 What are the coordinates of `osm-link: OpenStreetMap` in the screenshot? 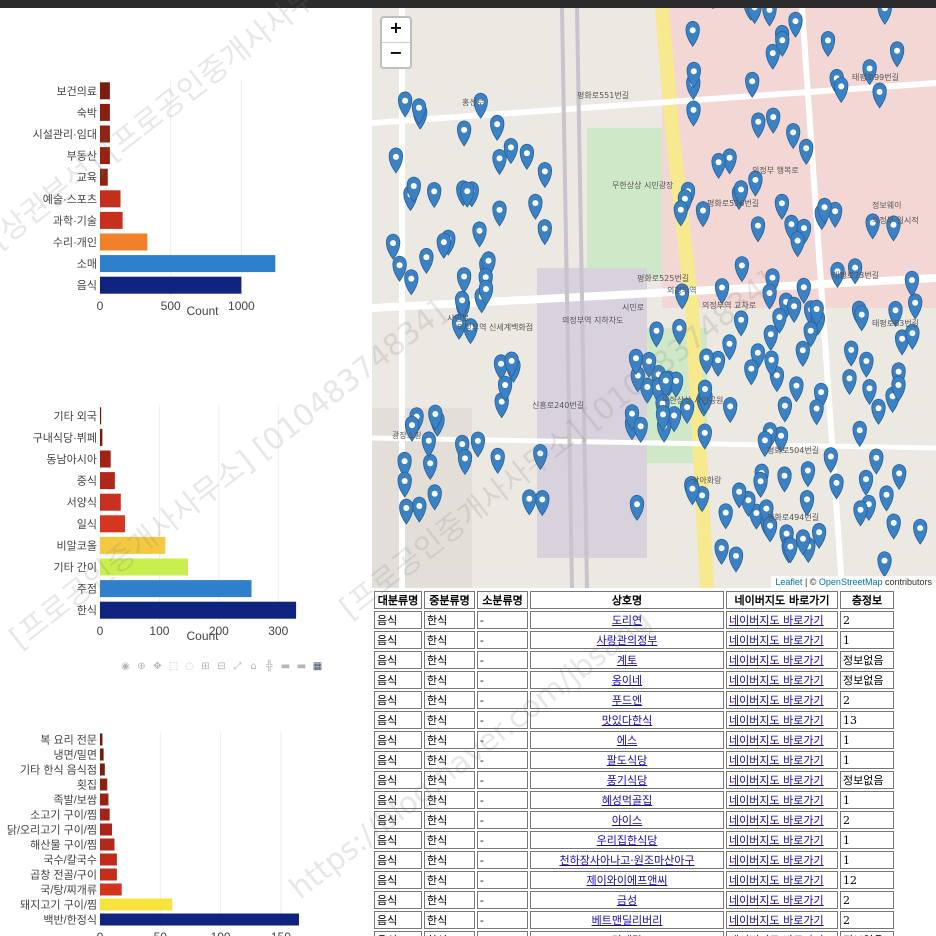 It's located at (851, 582).